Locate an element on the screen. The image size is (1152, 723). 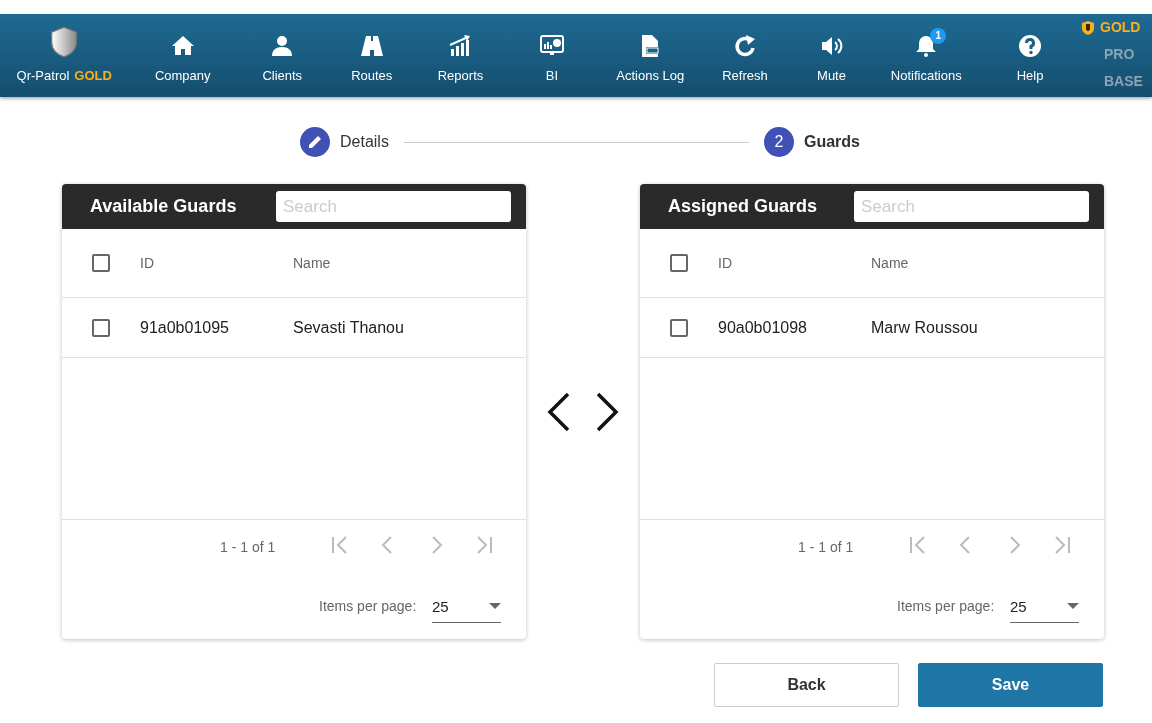
move-left-button is located at coordinates (559, 411).